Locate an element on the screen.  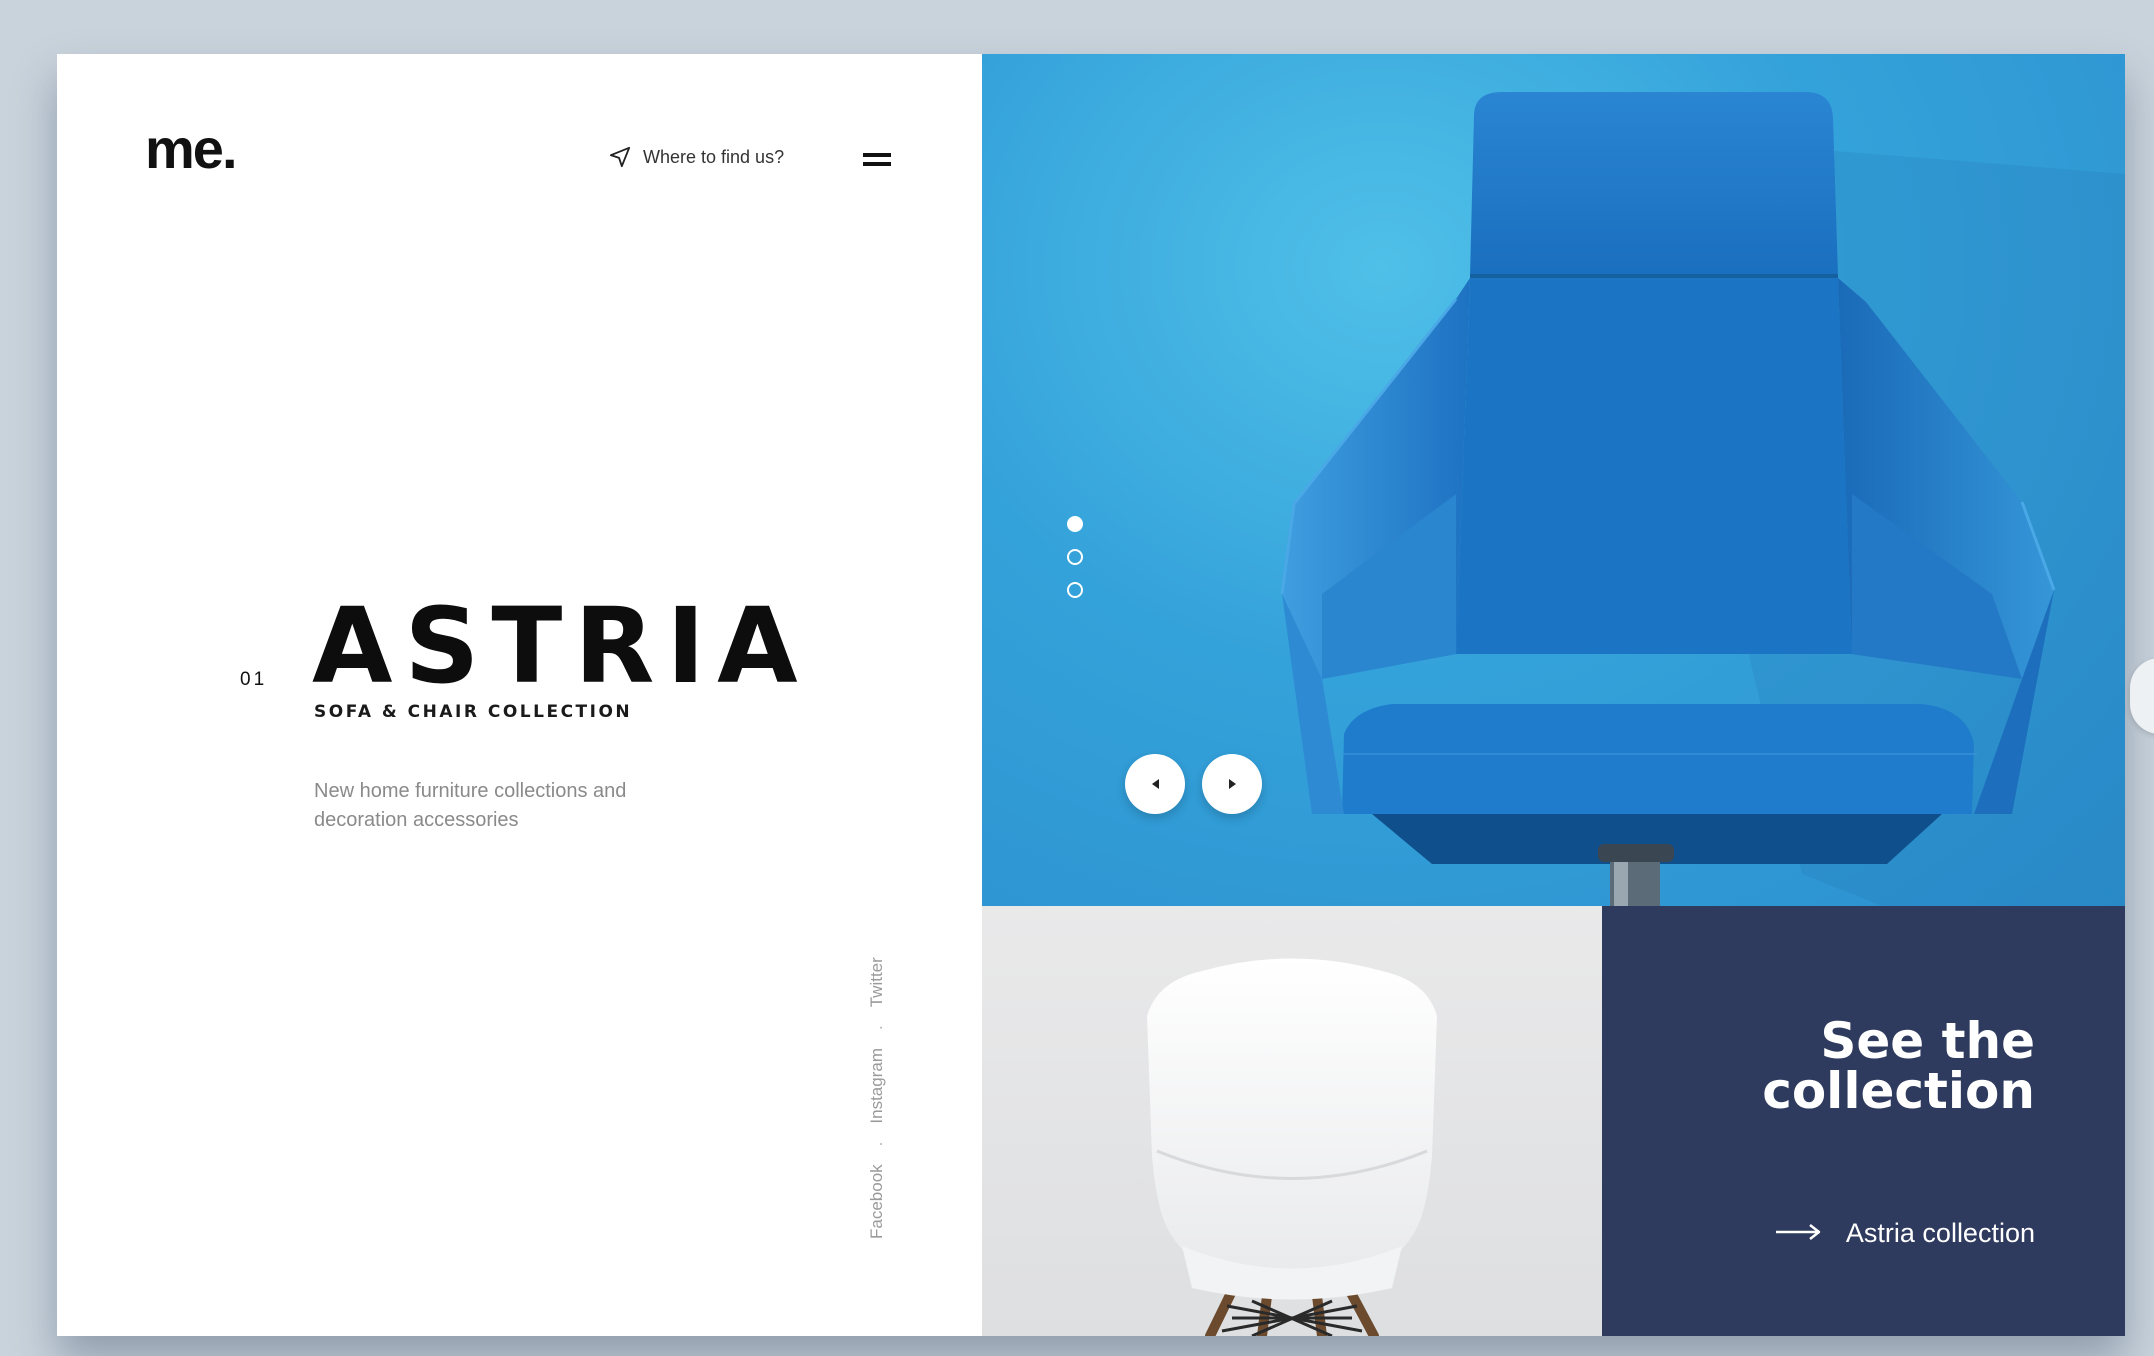
social-link-facebook: Facebook is located at coordinates (877, 1201).